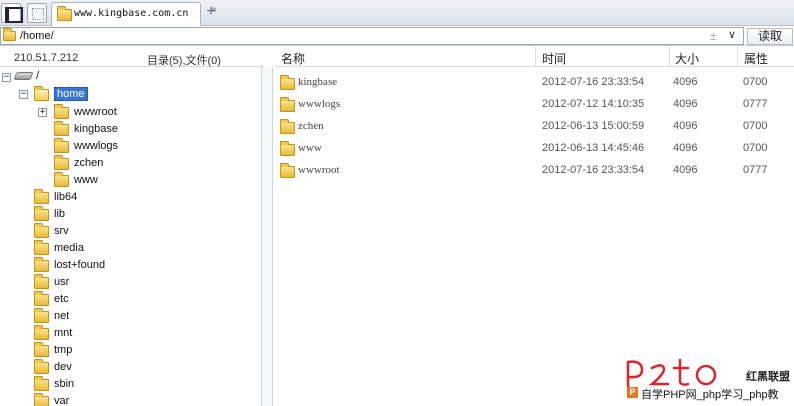 The image size is (794, 406). I want to click on tree-item-label: wwwlogs, so click(96, 146).